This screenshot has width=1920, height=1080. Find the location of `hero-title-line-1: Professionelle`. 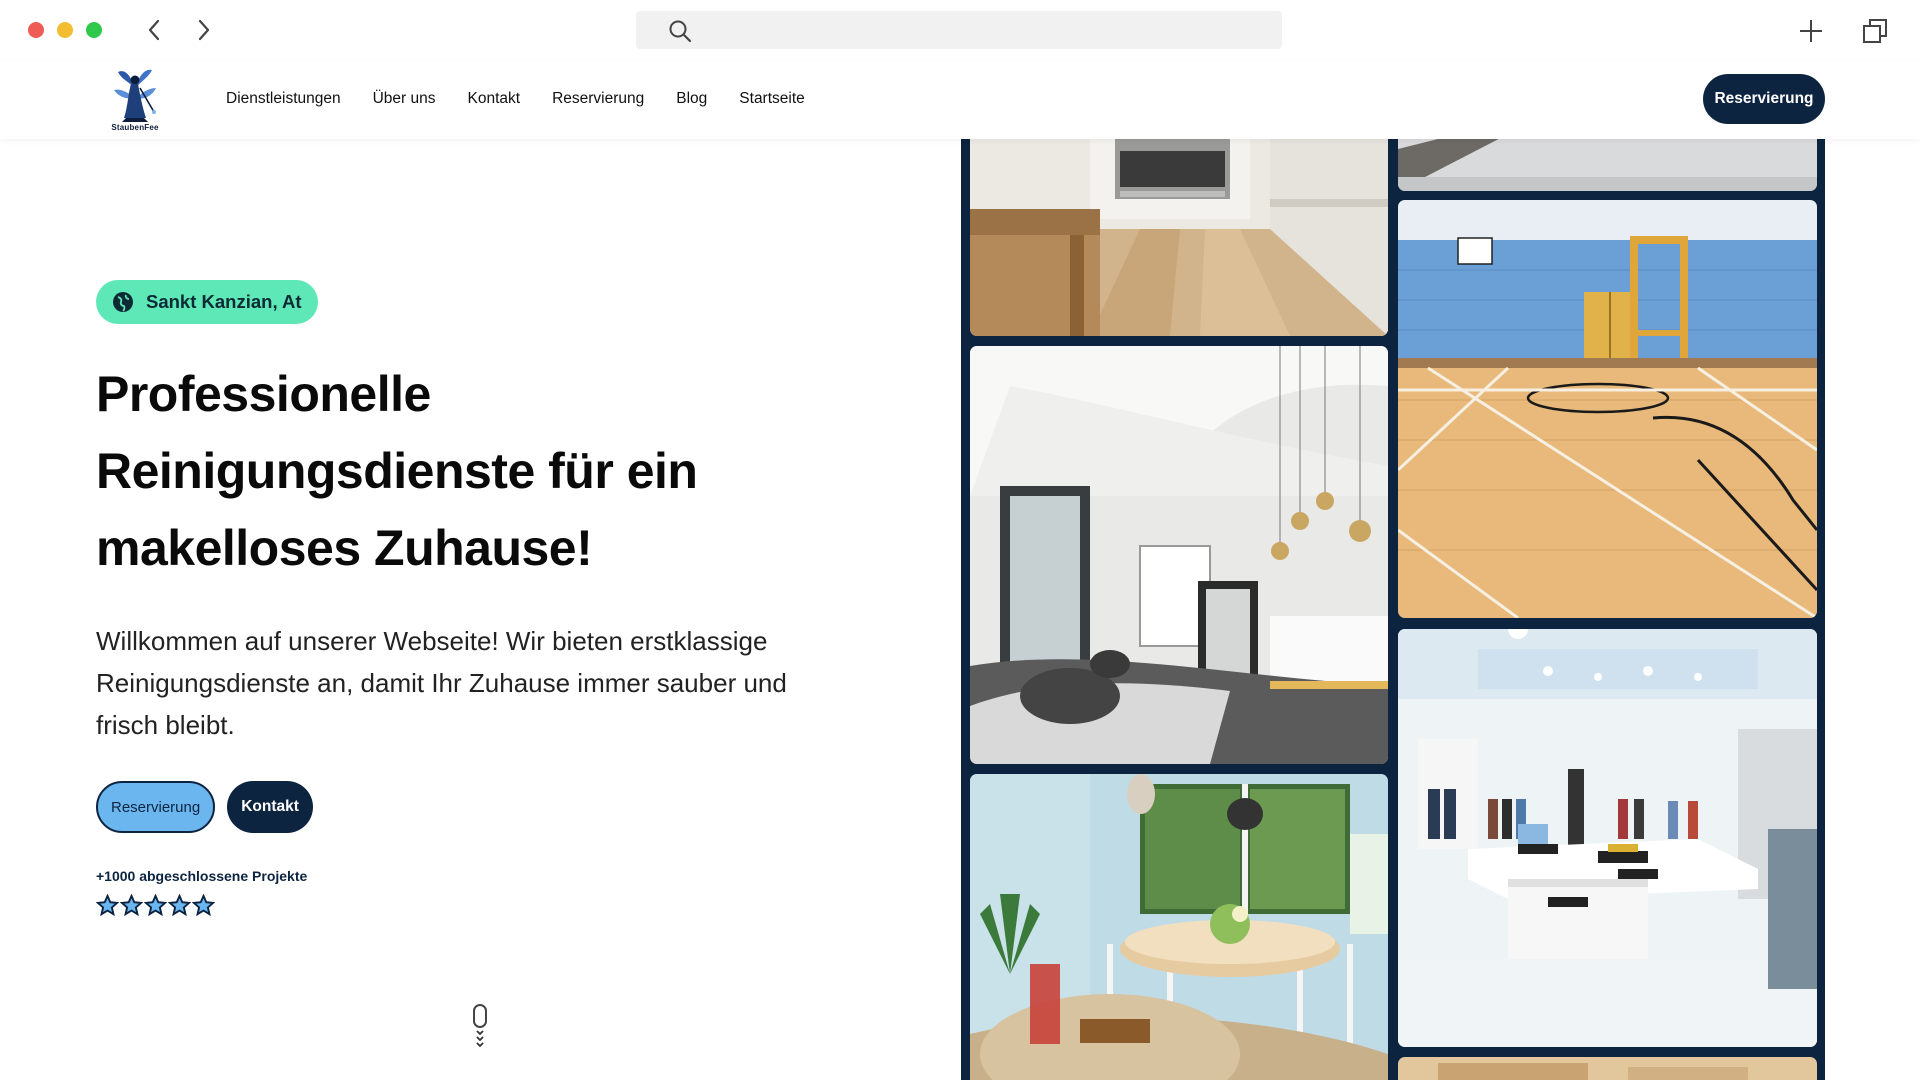

hero-title-line-1: Professionelle is located at coordinates (263, 394).